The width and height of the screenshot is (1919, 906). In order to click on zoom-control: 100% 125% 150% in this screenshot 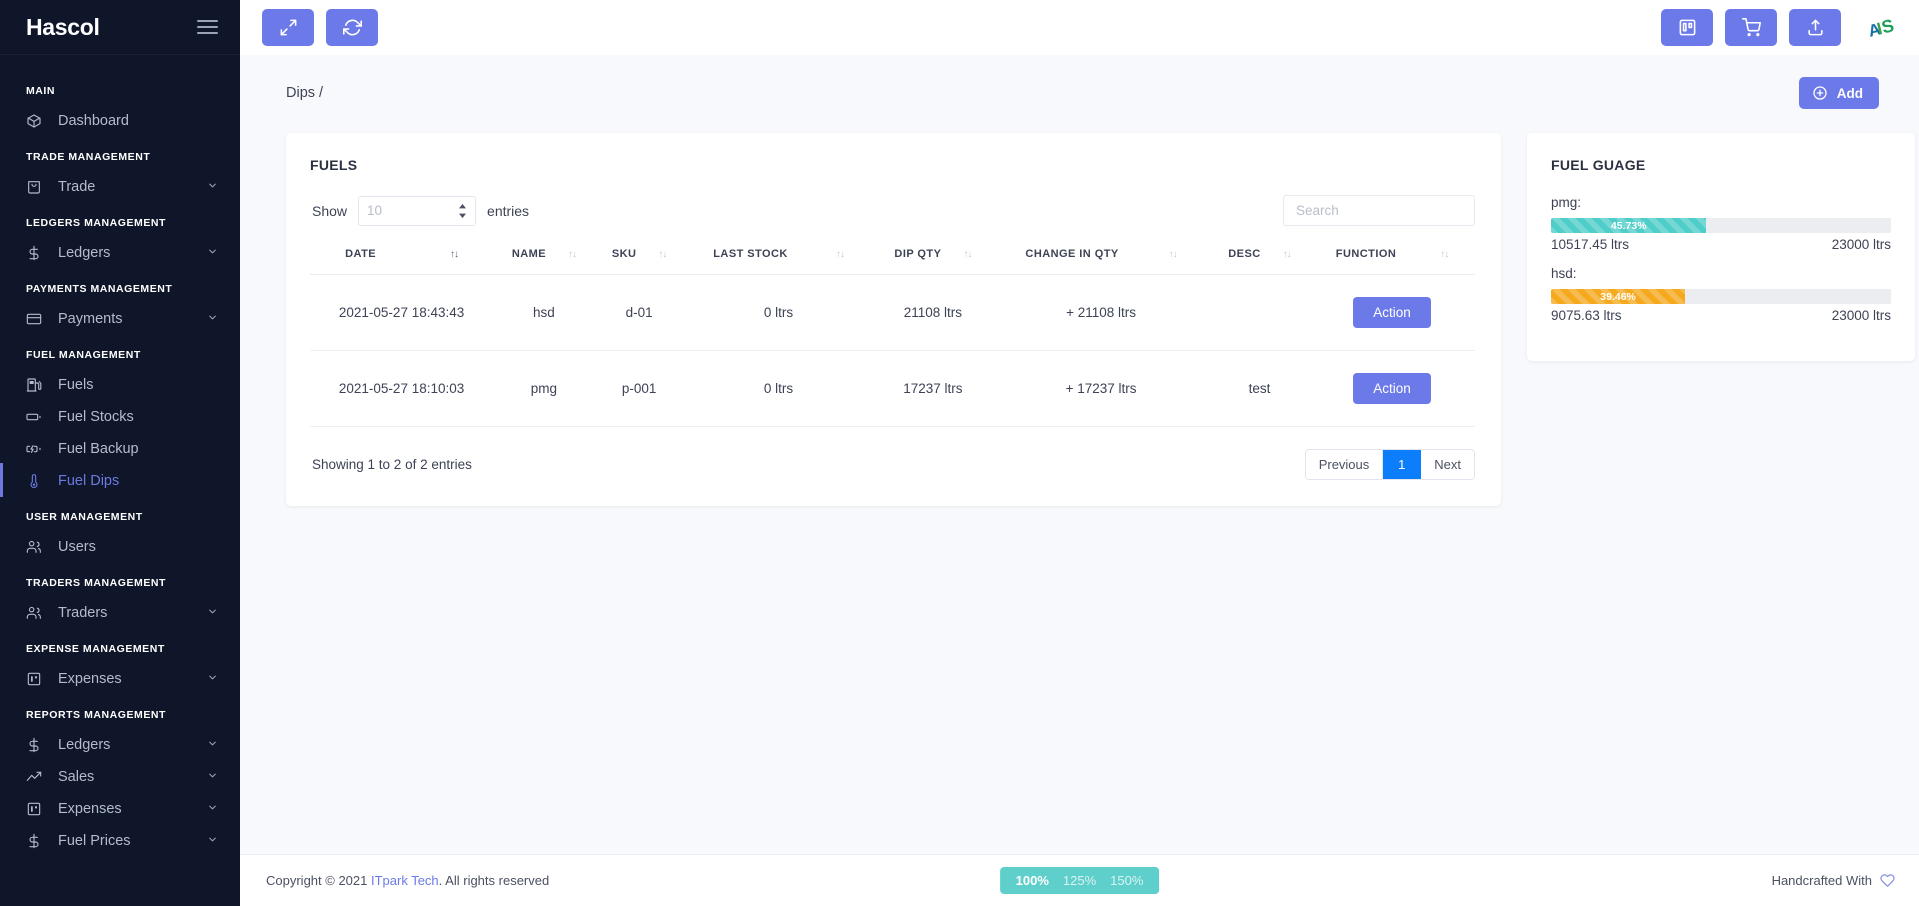, I will do `click(1079, 880)`.